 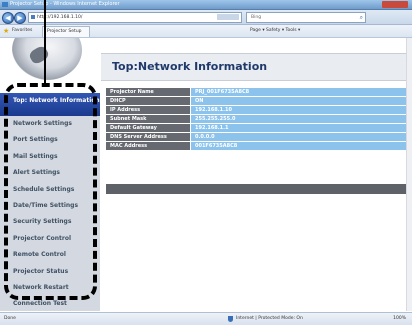 What do you see at coordinates (228, 17) in the screenshot?
I see `url-tools` at bounding box center [228, 17].